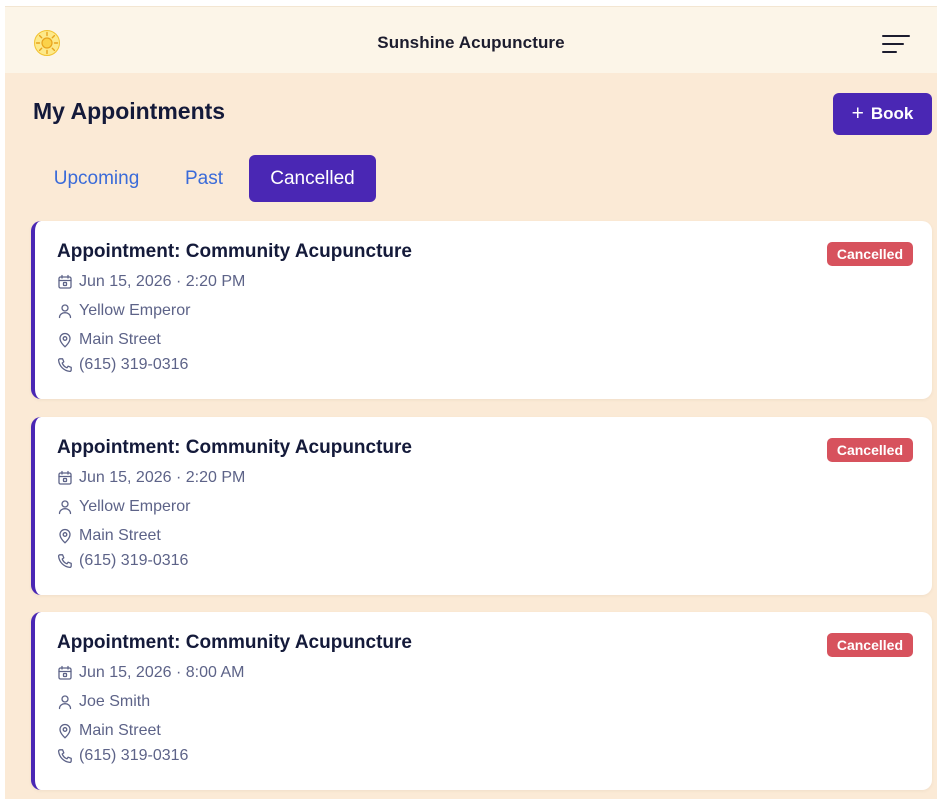  I want to click on datetime-text: Jun 15, 2026 · 8:00 AM, so click(162, 672).